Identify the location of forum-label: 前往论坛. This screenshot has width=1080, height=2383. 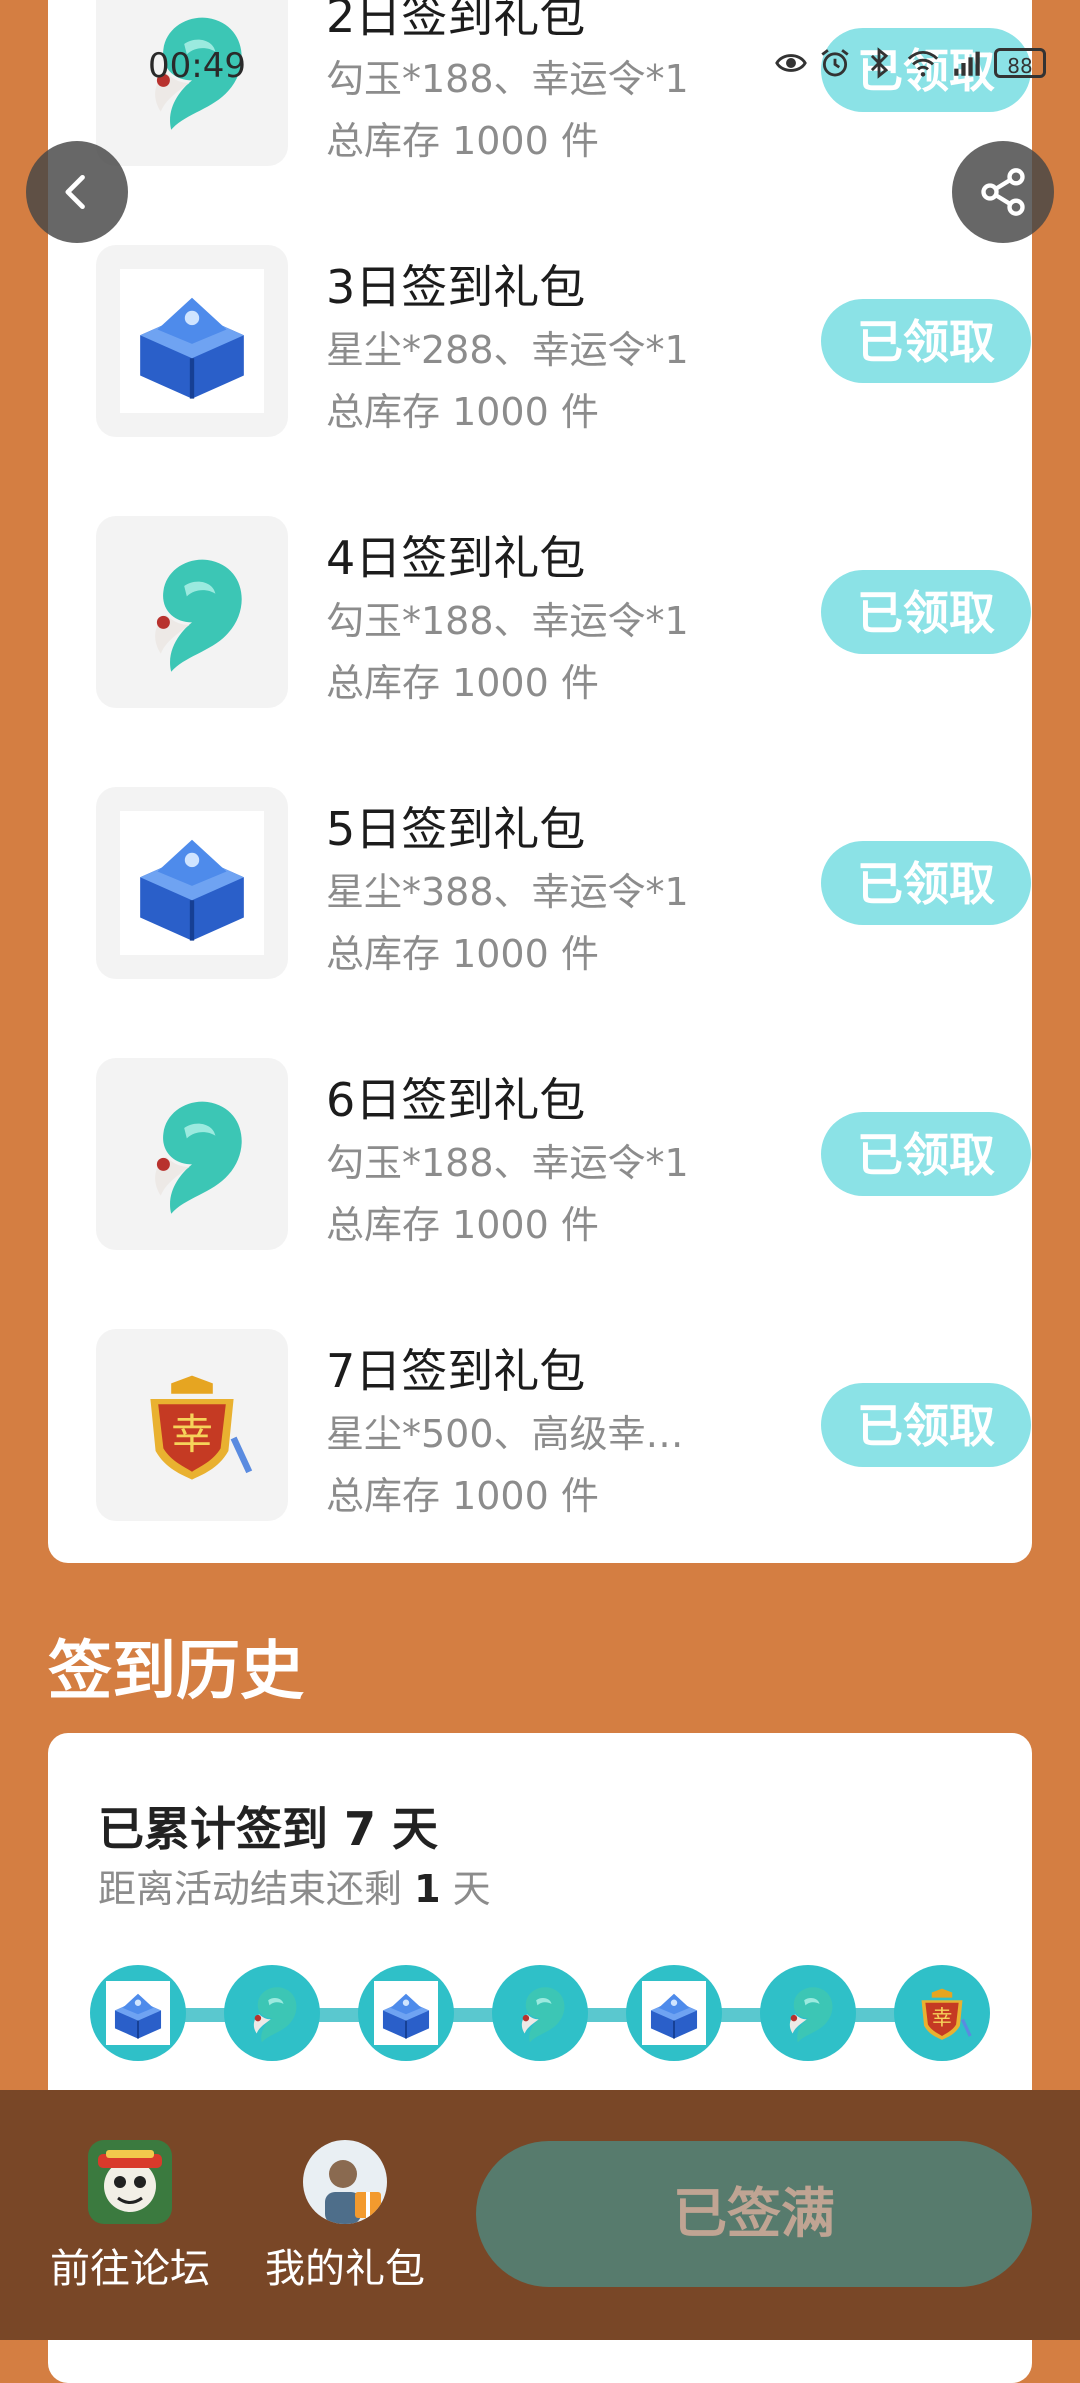
(130, 2269).